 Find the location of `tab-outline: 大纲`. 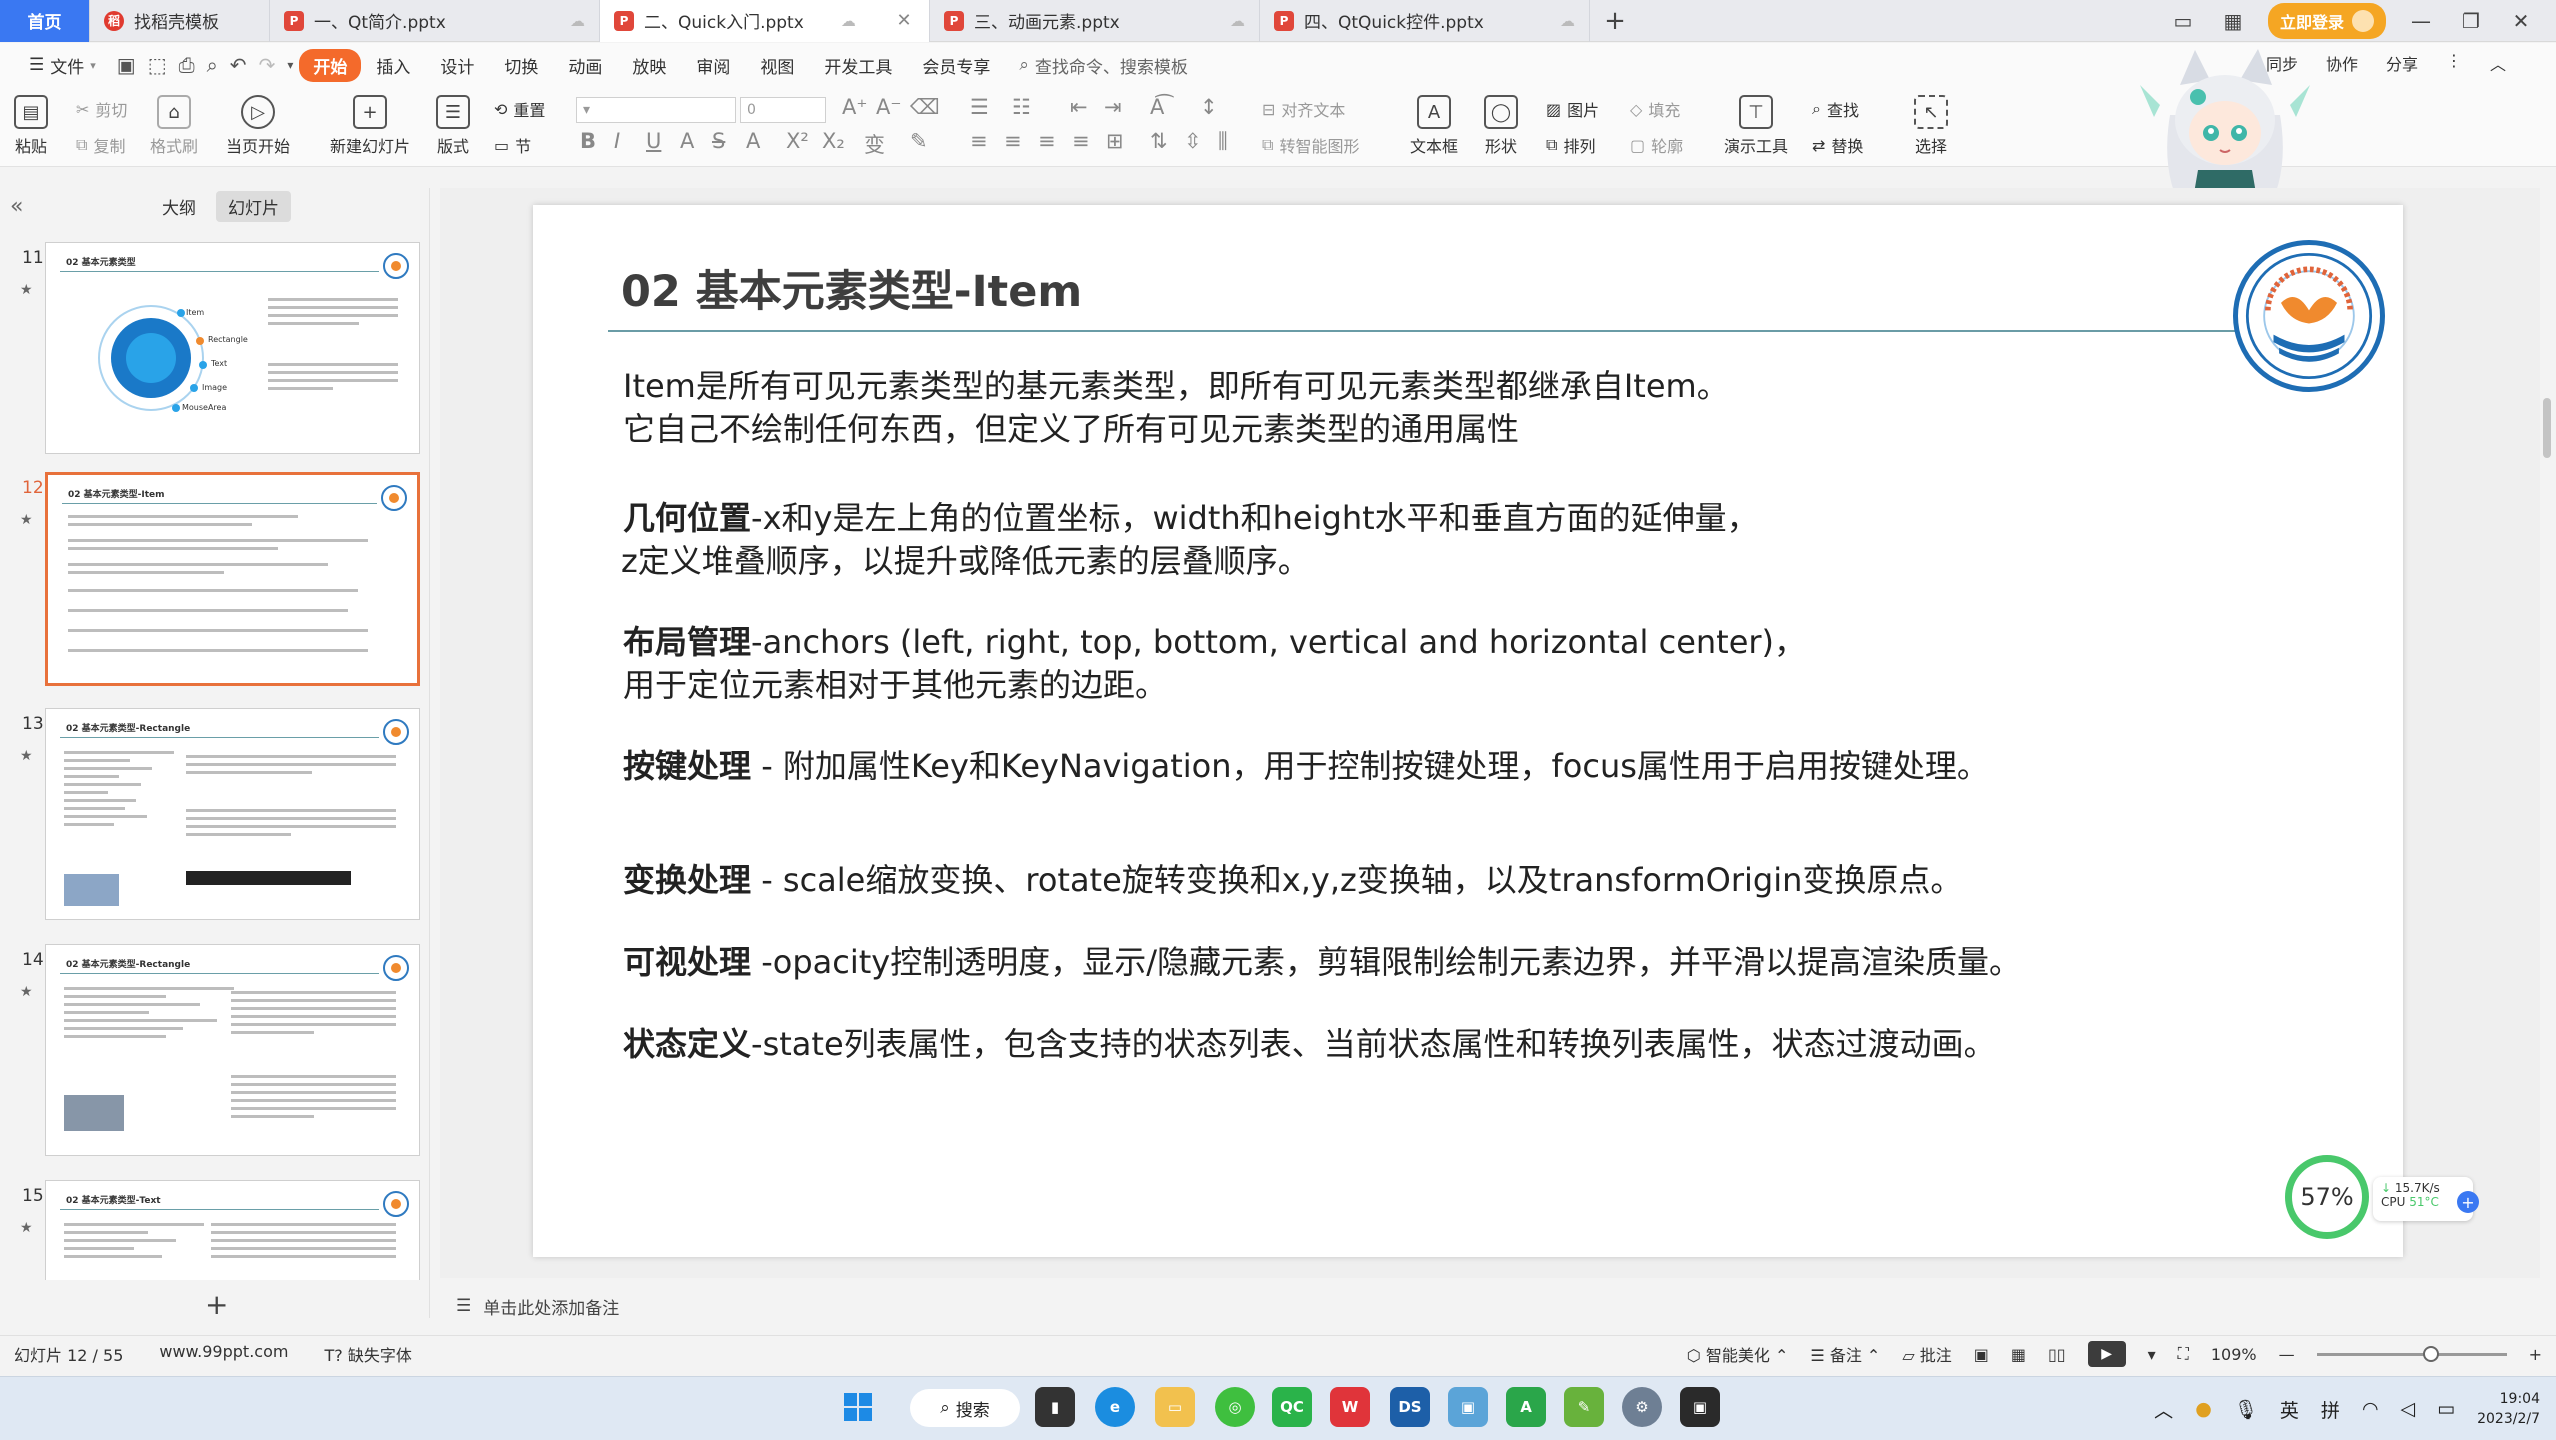

tab-outline: 大纲 is located at coordinates (179, 206).